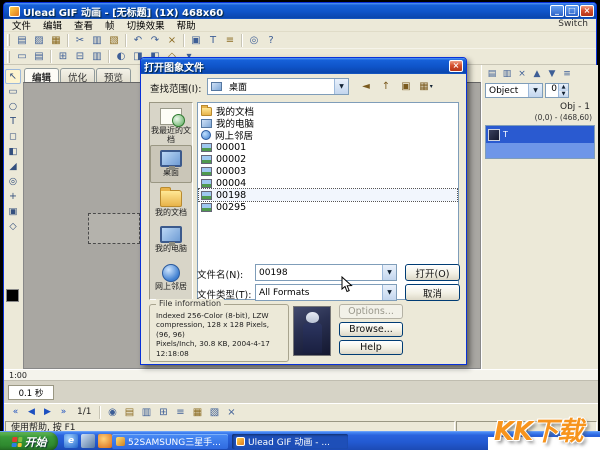 The width and height of the screenshot is (600, 450). I want to click on place-network: 网上邻居, so click(171, 278).